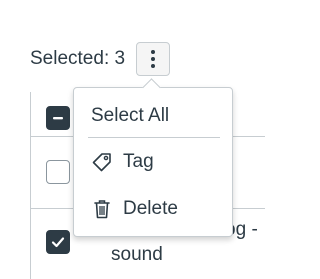  I want to click on list-left-border, so click(30, 185).